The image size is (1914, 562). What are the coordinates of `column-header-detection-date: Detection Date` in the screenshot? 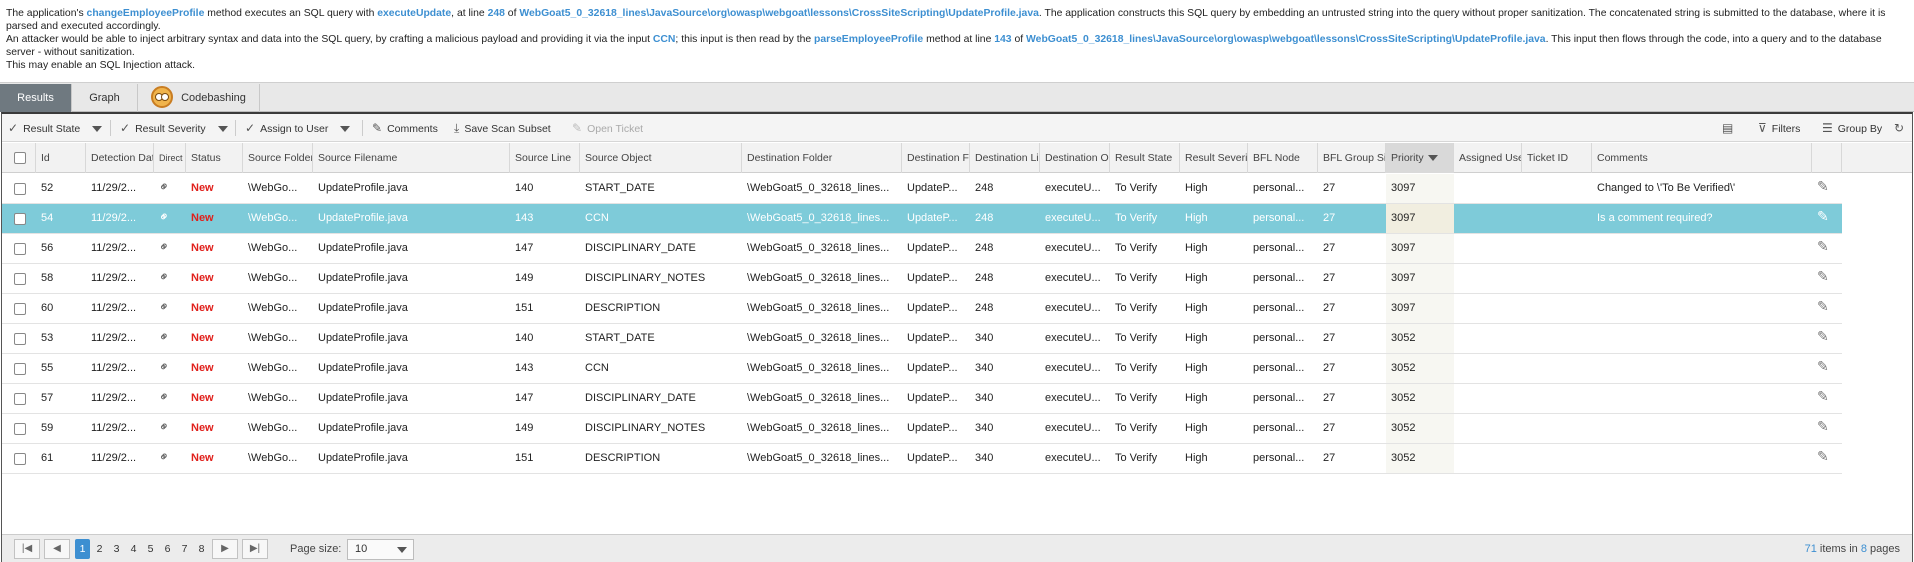 It's located at (120, 158).